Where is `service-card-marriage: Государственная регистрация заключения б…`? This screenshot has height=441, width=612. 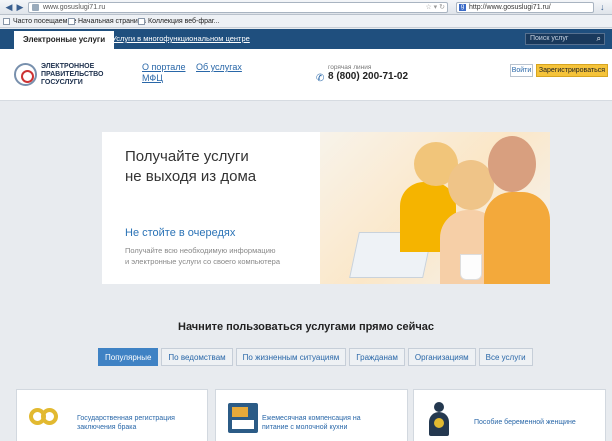
service-card-marriage: Государственная регистрация заключения б… is located at coordinates (112, 415).